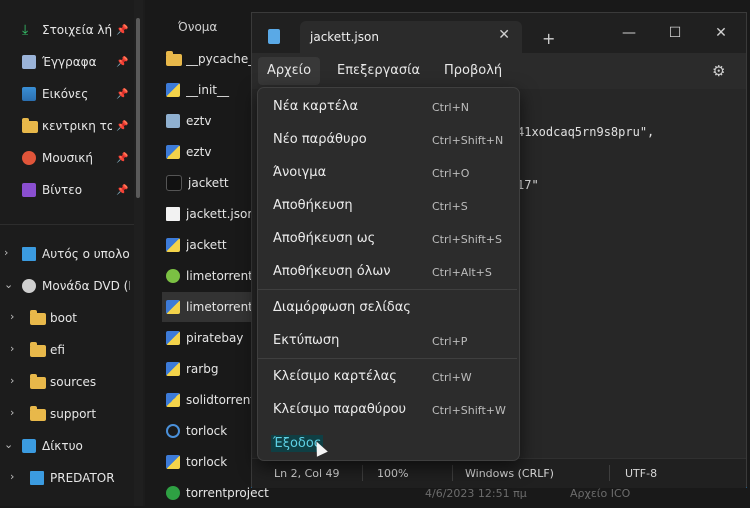 The height and width of the screenshot is (508, 750). What do you see at coordinates (57, 350) in the screenshot?
I see `sidebar-item-label: efi` at bounding box center [57, 350].